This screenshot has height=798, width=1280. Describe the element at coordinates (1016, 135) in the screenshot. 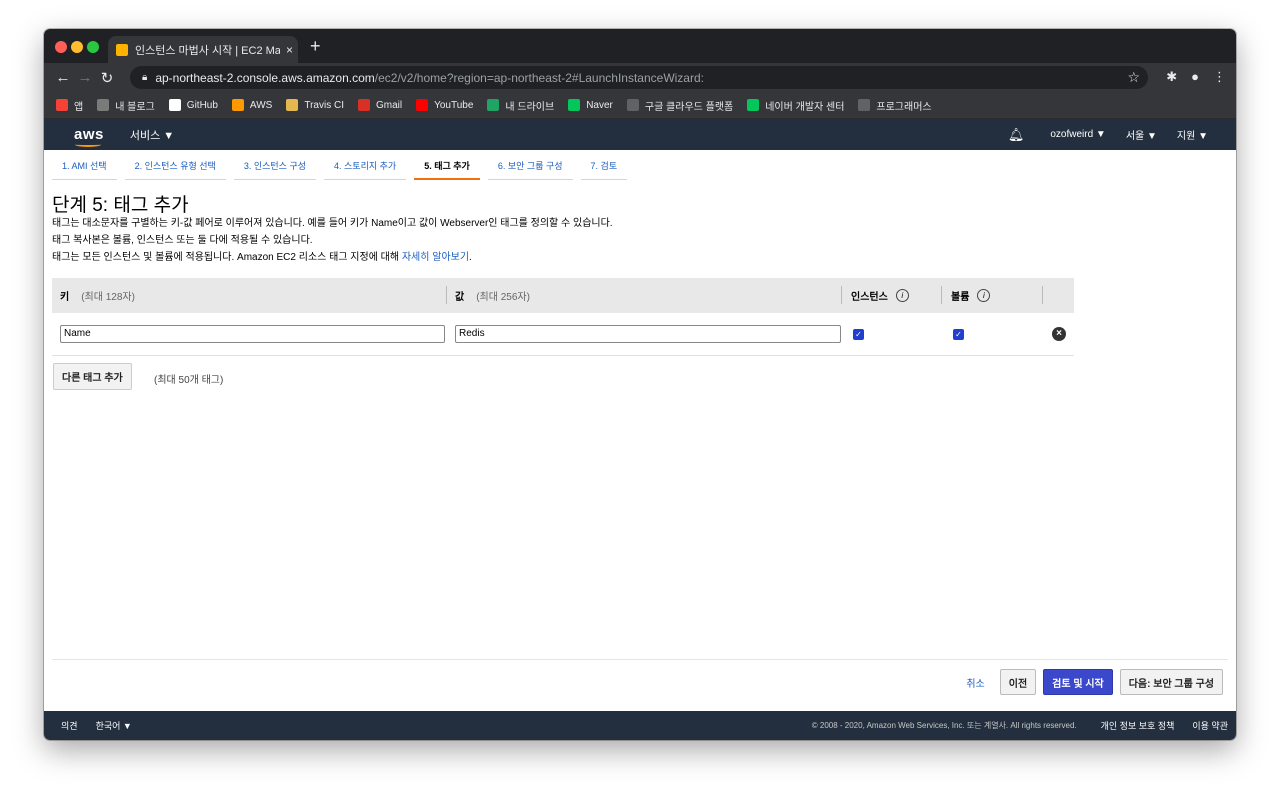

I see `notification-bell-icon: 🔔︎` at that location.